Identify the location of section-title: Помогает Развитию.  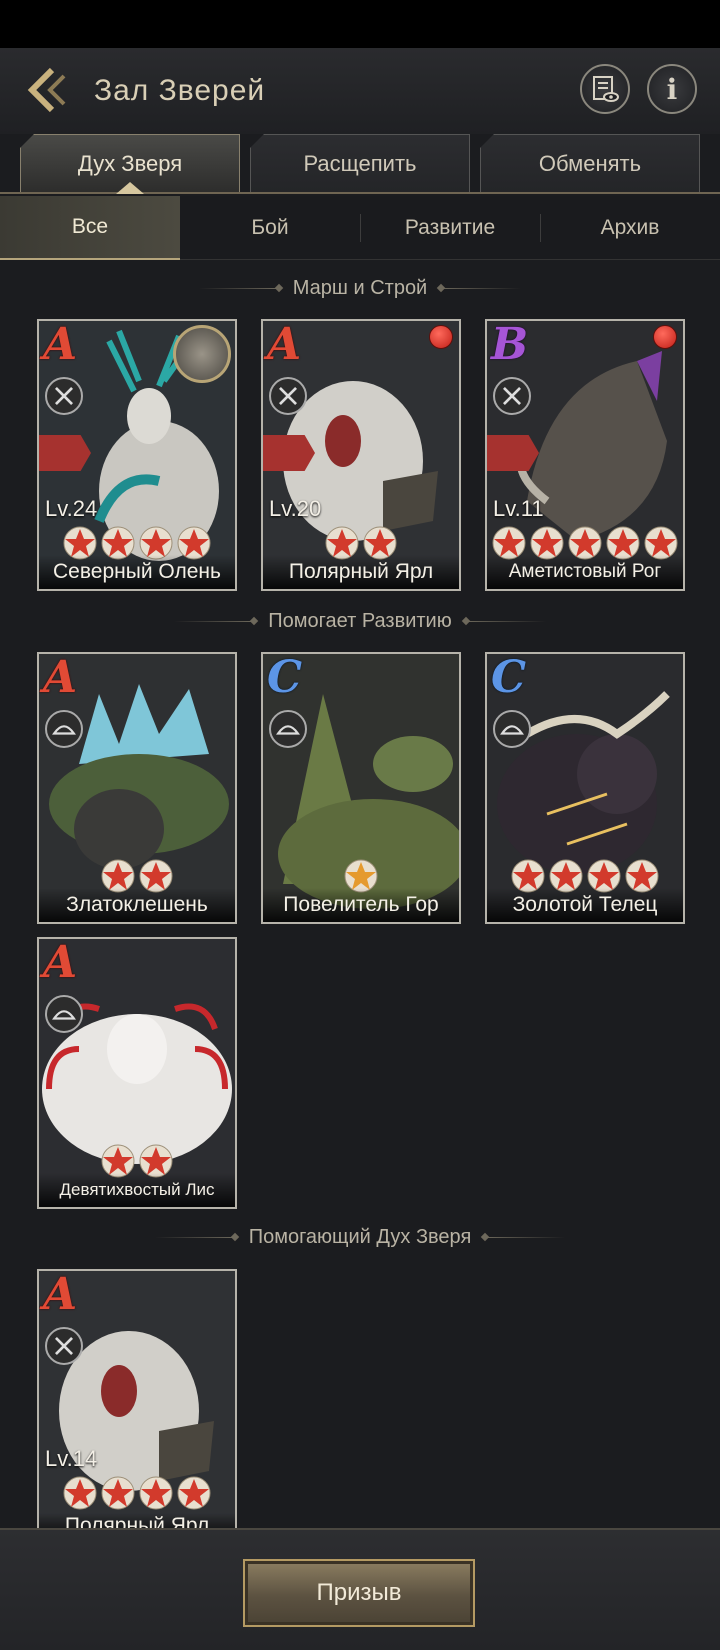
(360, 621).